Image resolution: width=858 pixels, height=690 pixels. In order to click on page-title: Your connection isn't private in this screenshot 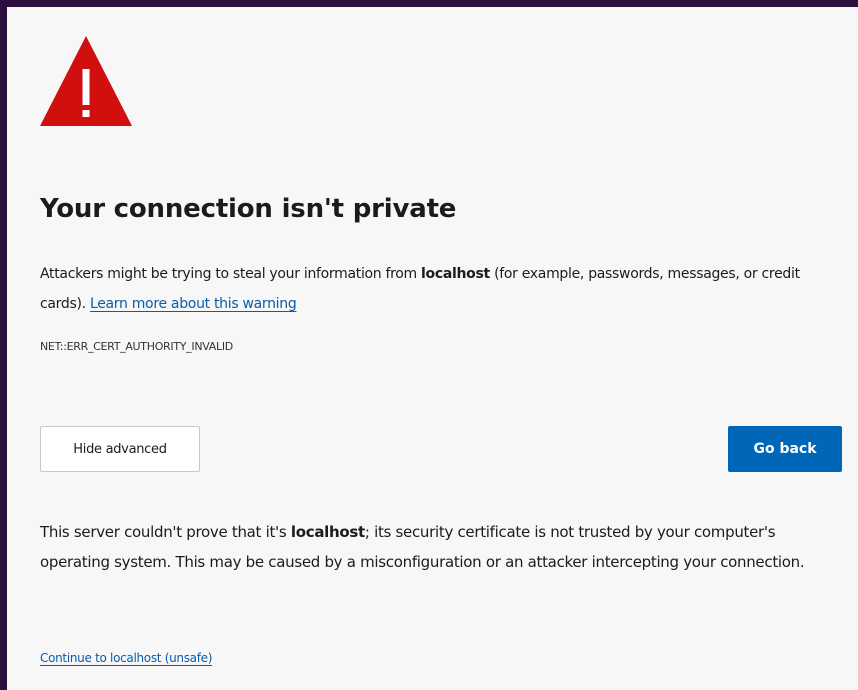, I will do `click(248, 209)`.